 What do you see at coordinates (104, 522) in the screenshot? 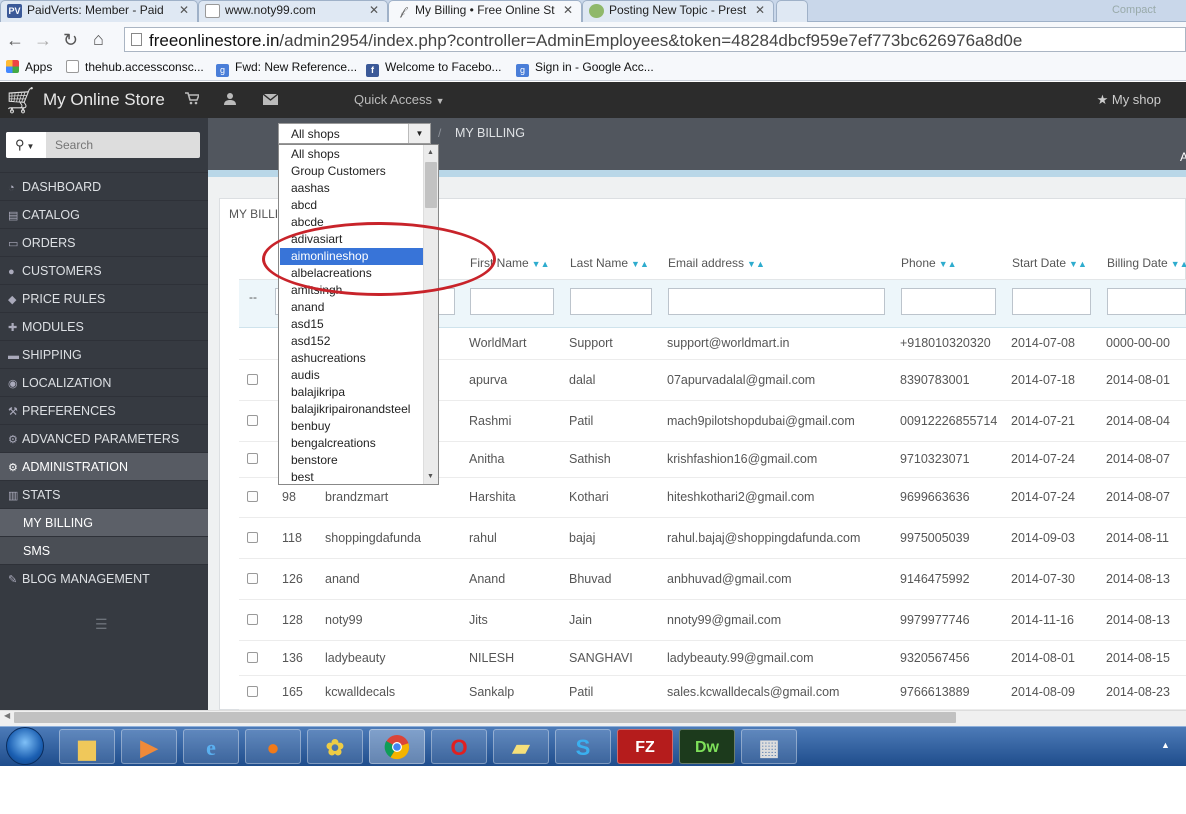
I see `sidebar-item-my-billing: MY BILLING` at bounding box center [104, 522].